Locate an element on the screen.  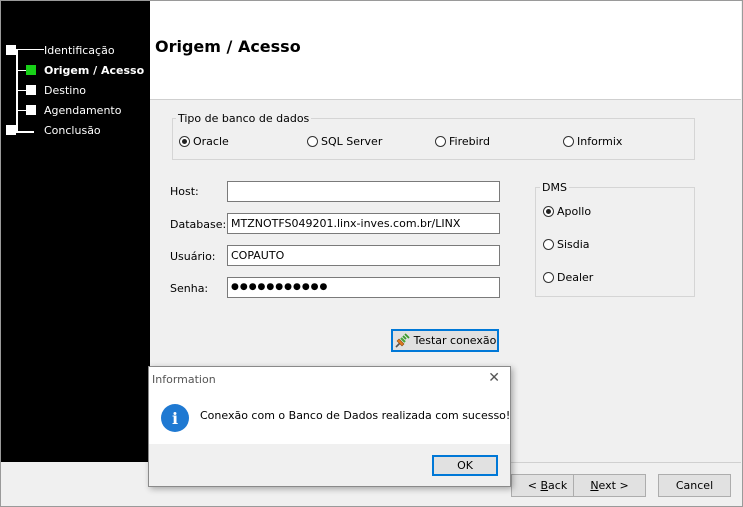
close-icon: ✕ is located at coordinates (494, 378).